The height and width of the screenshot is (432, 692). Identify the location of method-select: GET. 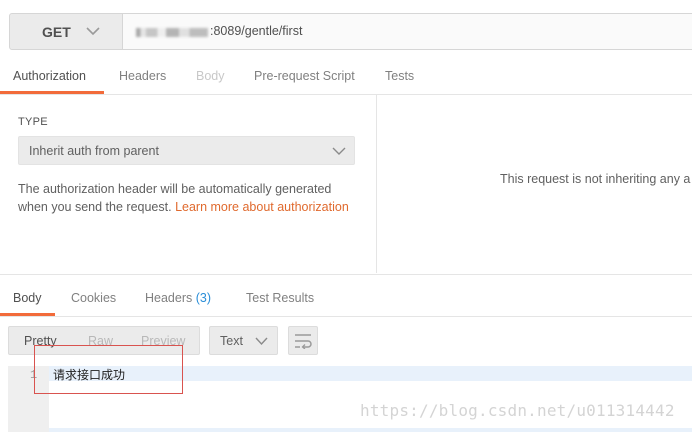
(66, 31).